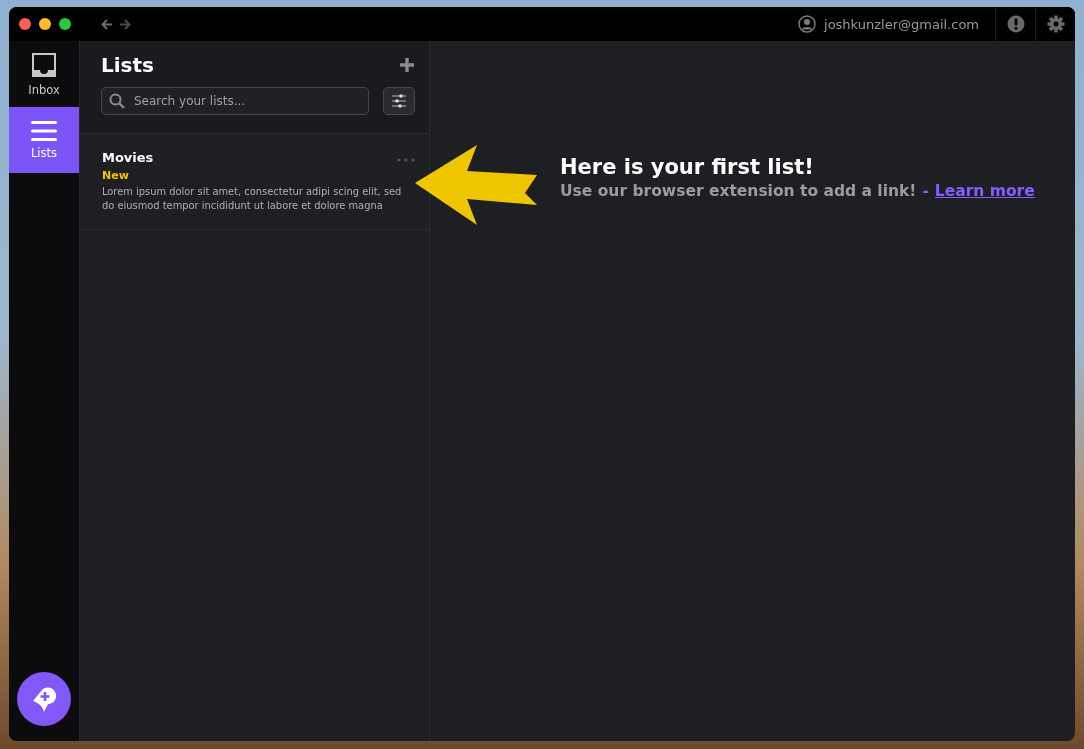  What do you see at coordinates (984, 191) in the screenshot?
I see `learn-more-link: Learn more` at bounding box center [984, 191].